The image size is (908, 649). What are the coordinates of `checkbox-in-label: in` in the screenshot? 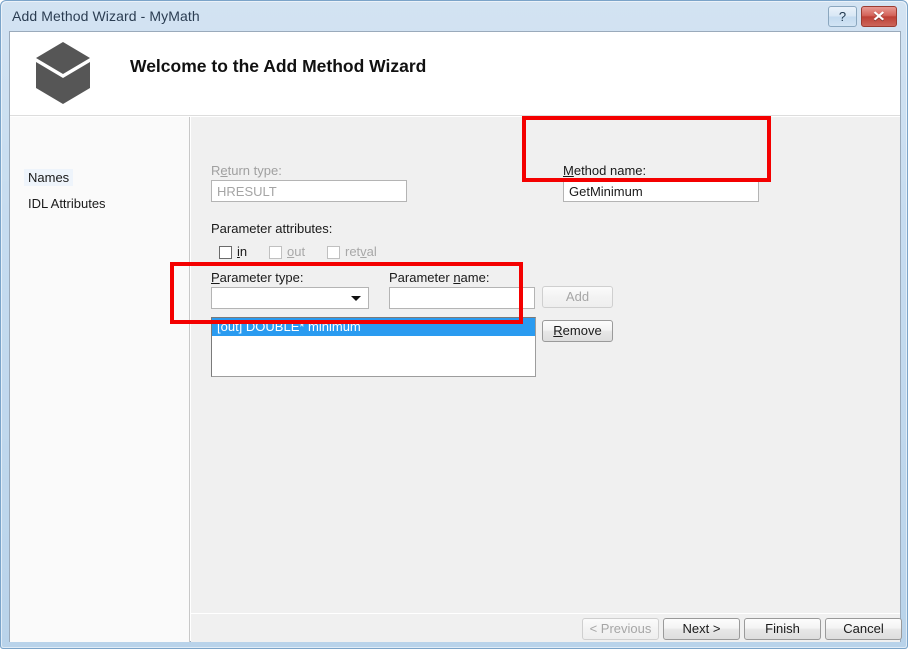 It's located at (242, 251).